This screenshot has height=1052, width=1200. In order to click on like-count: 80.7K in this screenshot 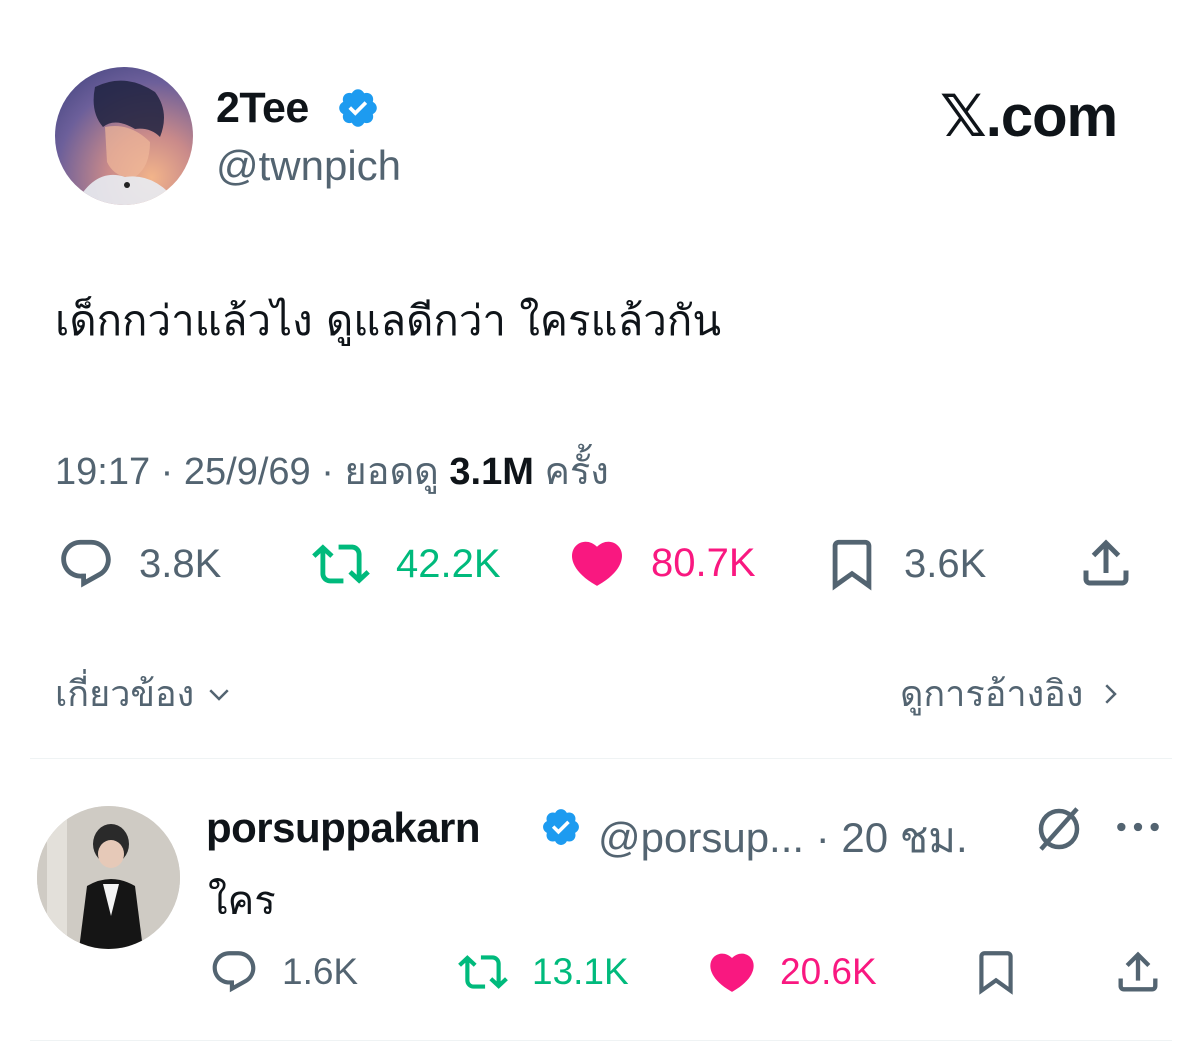, I will do `click(703, 562)`.